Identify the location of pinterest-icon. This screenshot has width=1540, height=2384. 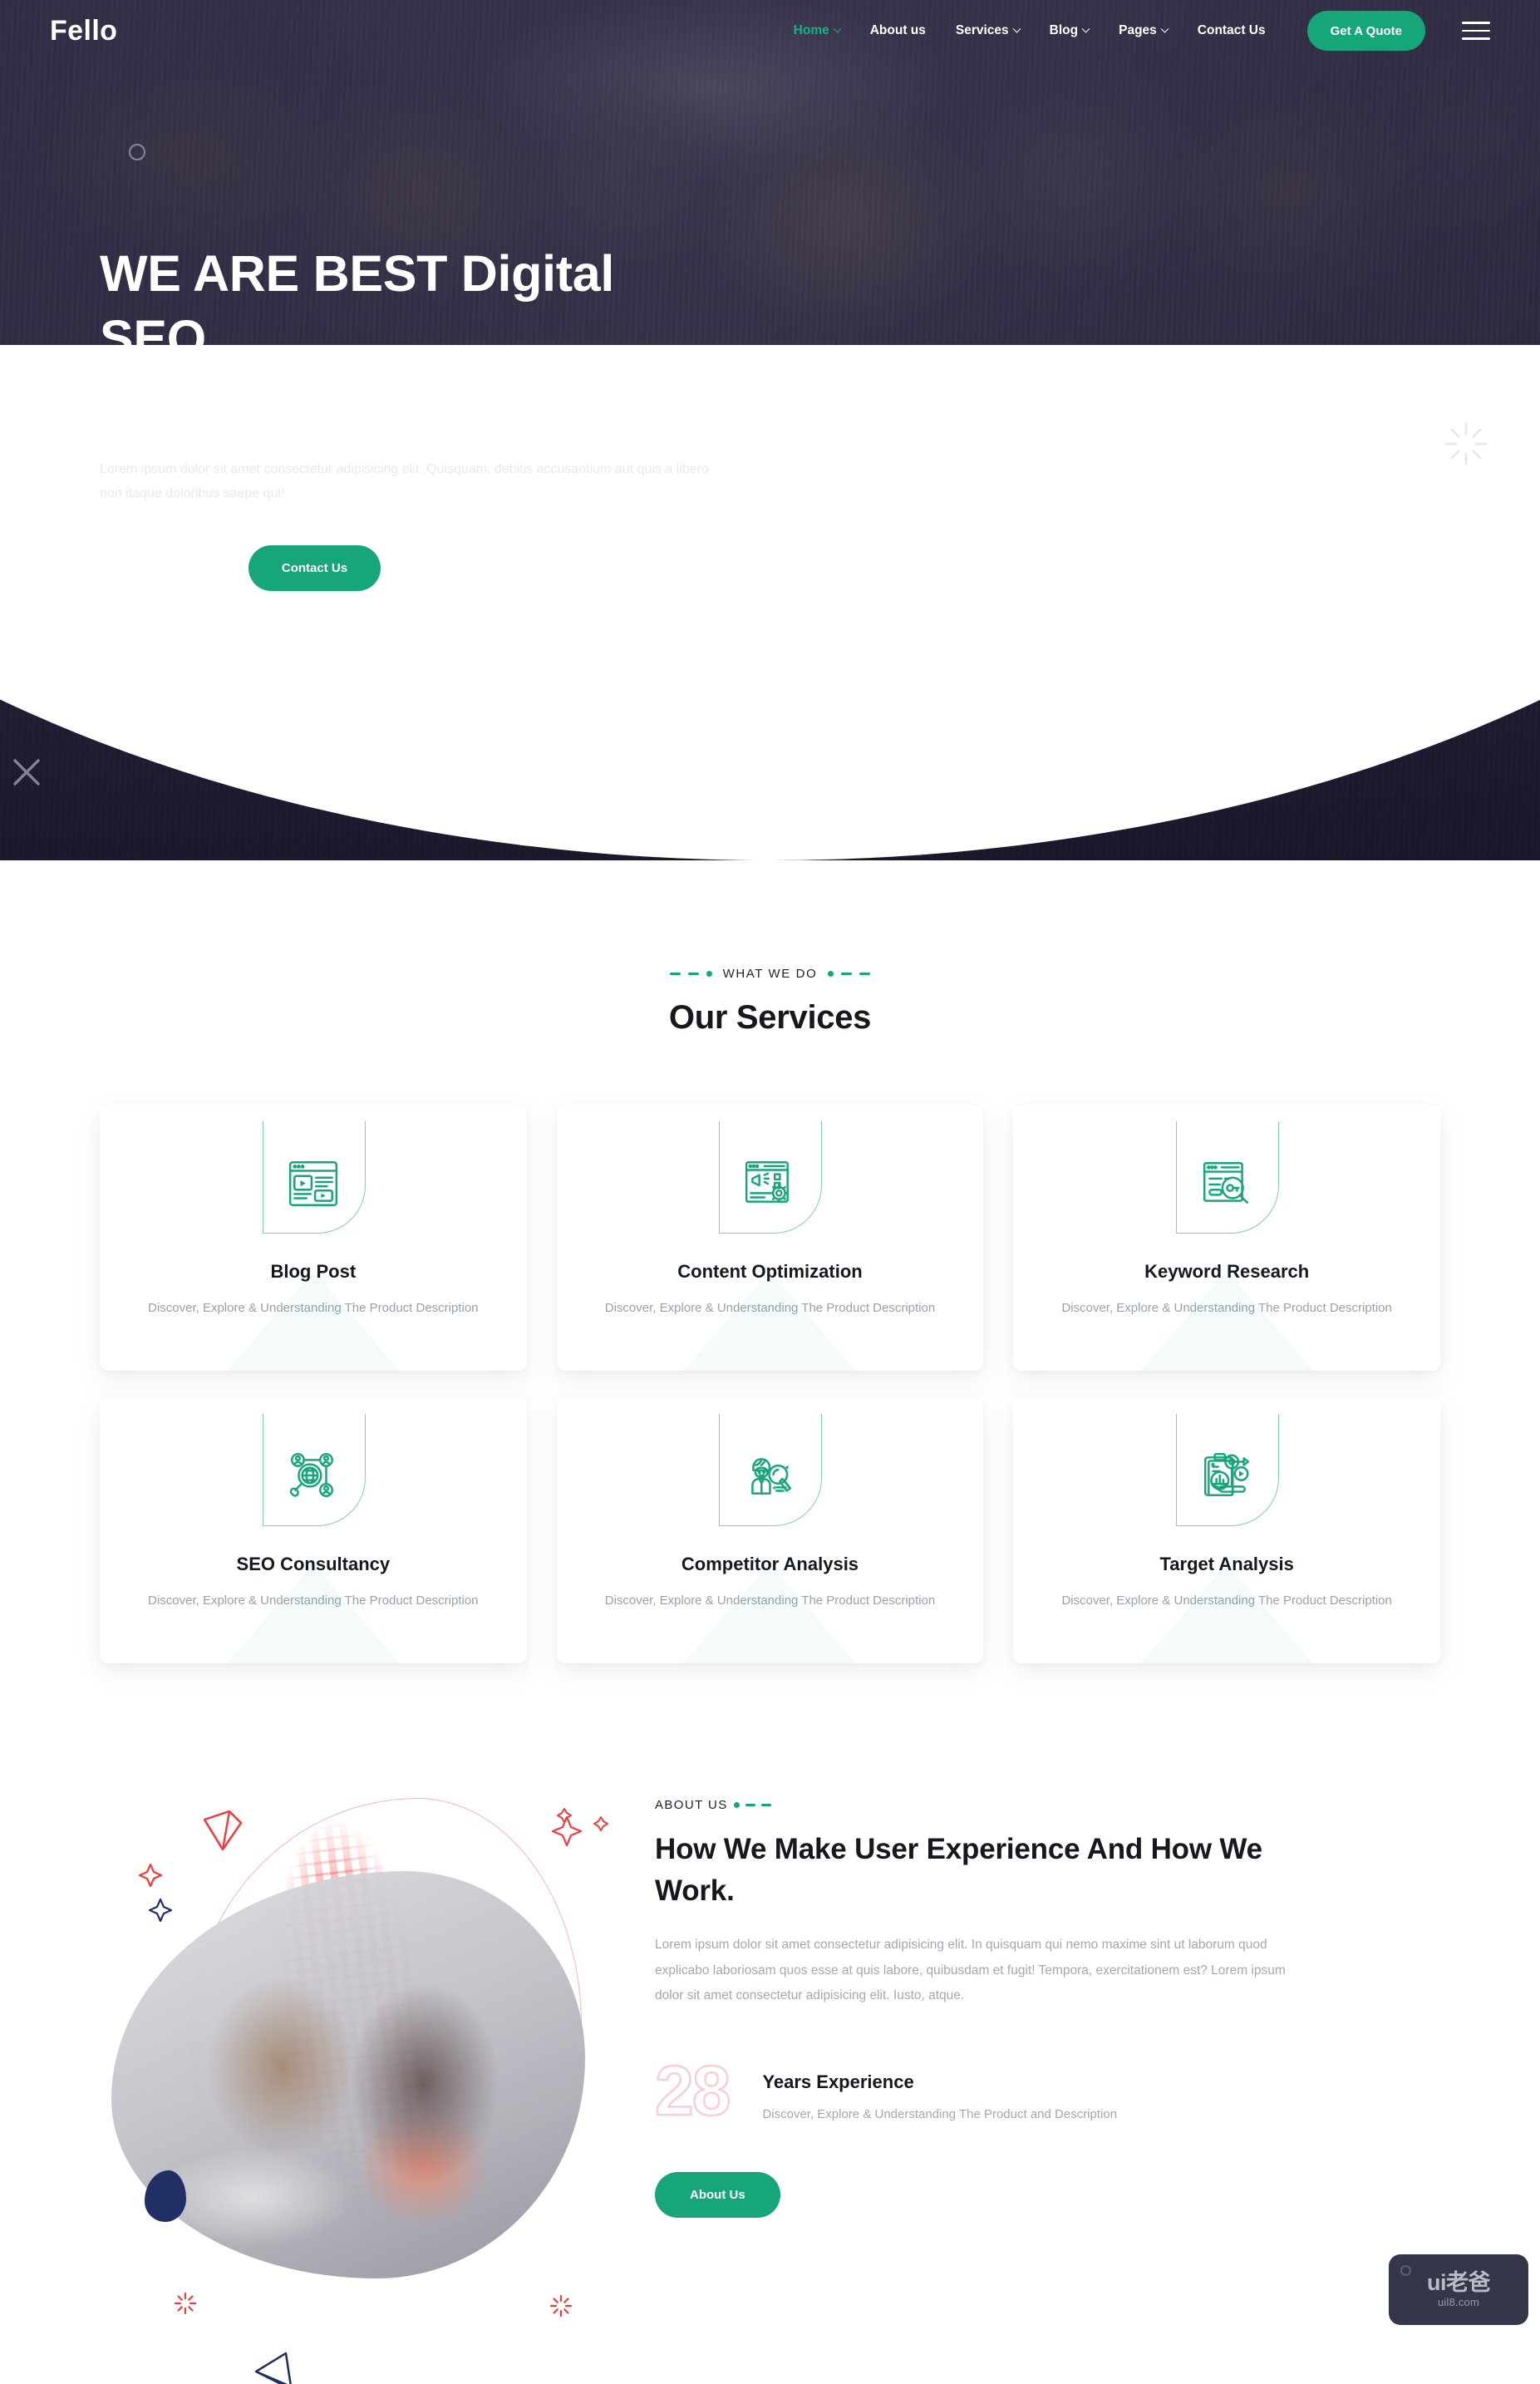
(1502, 597).